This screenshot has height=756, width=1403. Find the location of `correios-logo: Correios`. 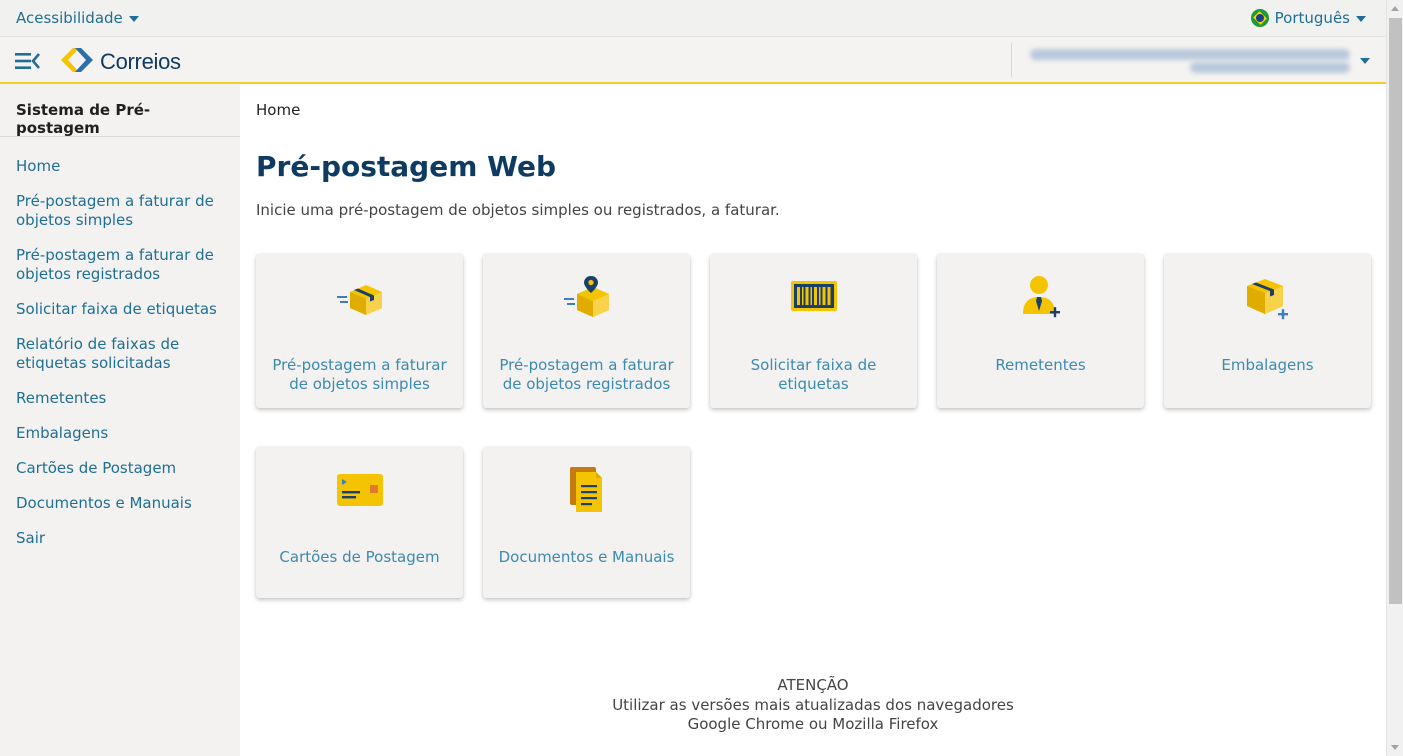

correios-logo: Correios is located at coordinates (120, 60).